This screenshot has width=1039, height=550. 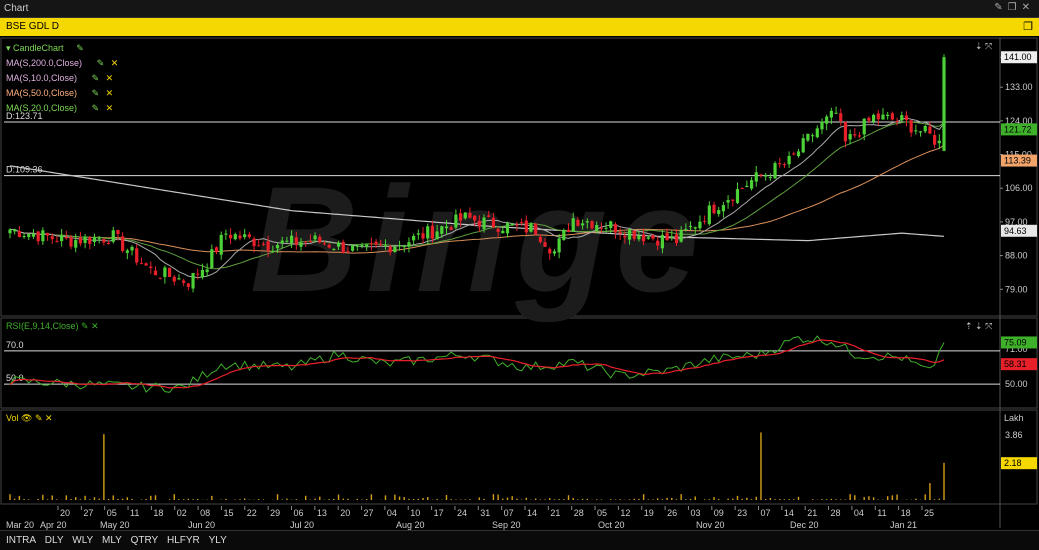 I want to click on x-day-label: 13, so click(x=322, y=513).